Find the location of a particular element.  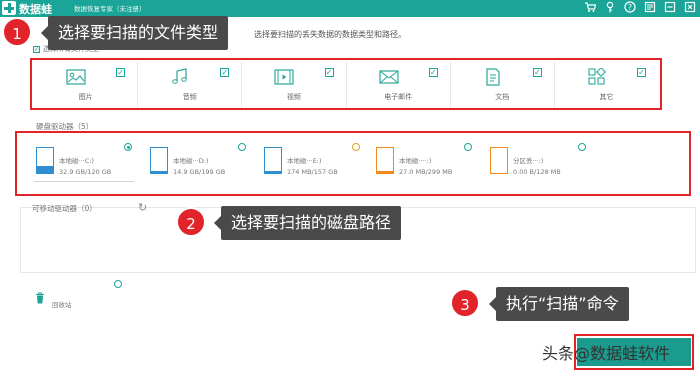

title-bar: 数据蛙 数据恢复专家（未注册） ? is located at coordinates (350, 8).